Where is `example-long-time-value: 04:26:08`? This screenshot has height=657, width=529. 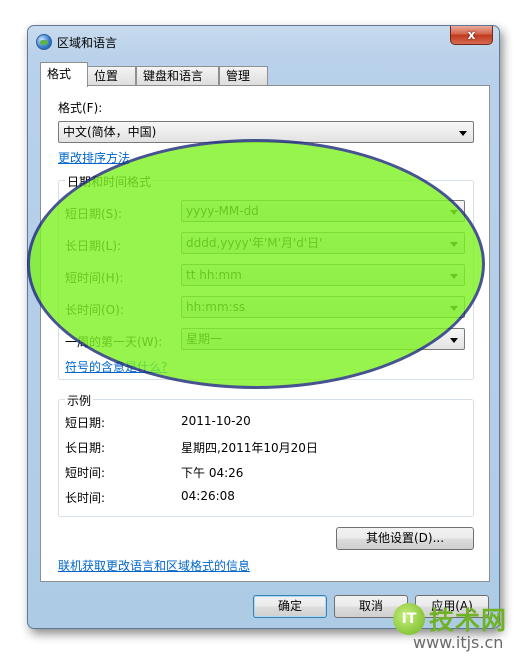 example-long-time-value: 04:26:08 is located at coordinates (208, 496).